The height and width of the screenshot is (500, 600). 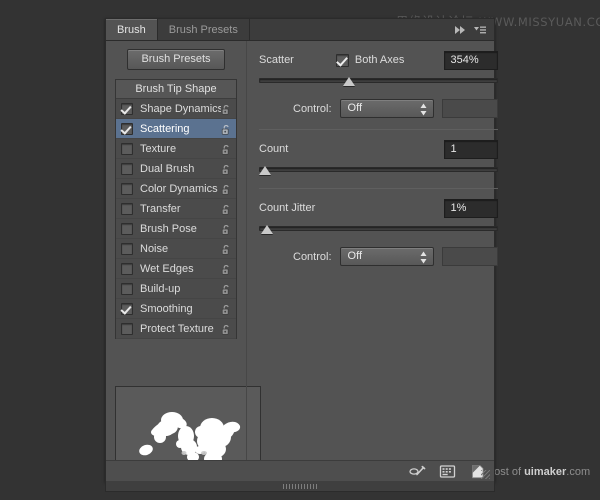 I want to click on both-axes-toggle: Both Axes, so click(x=370, y=60).